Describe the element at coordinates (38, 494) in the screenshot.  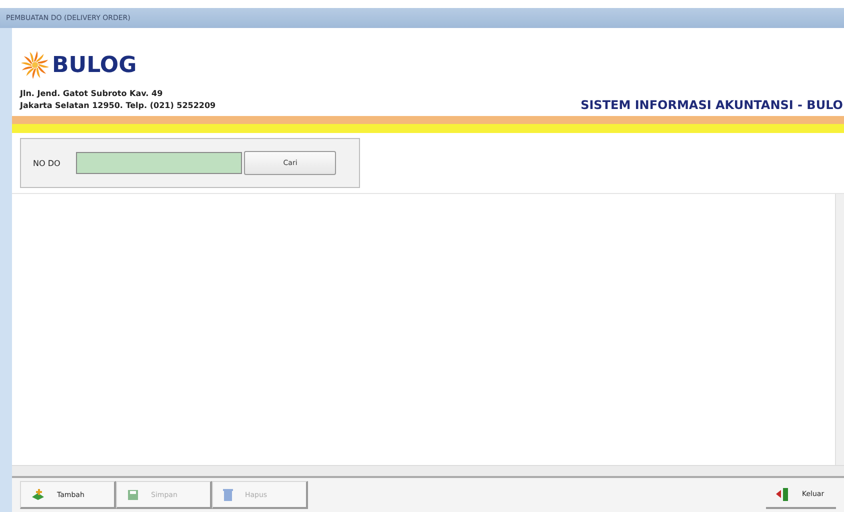
I see `plus-icon` at that location.